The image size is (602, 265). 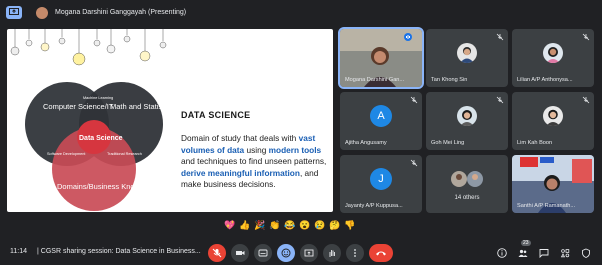 I want to click on camera-toggle-button, so click(x=240, y=253).